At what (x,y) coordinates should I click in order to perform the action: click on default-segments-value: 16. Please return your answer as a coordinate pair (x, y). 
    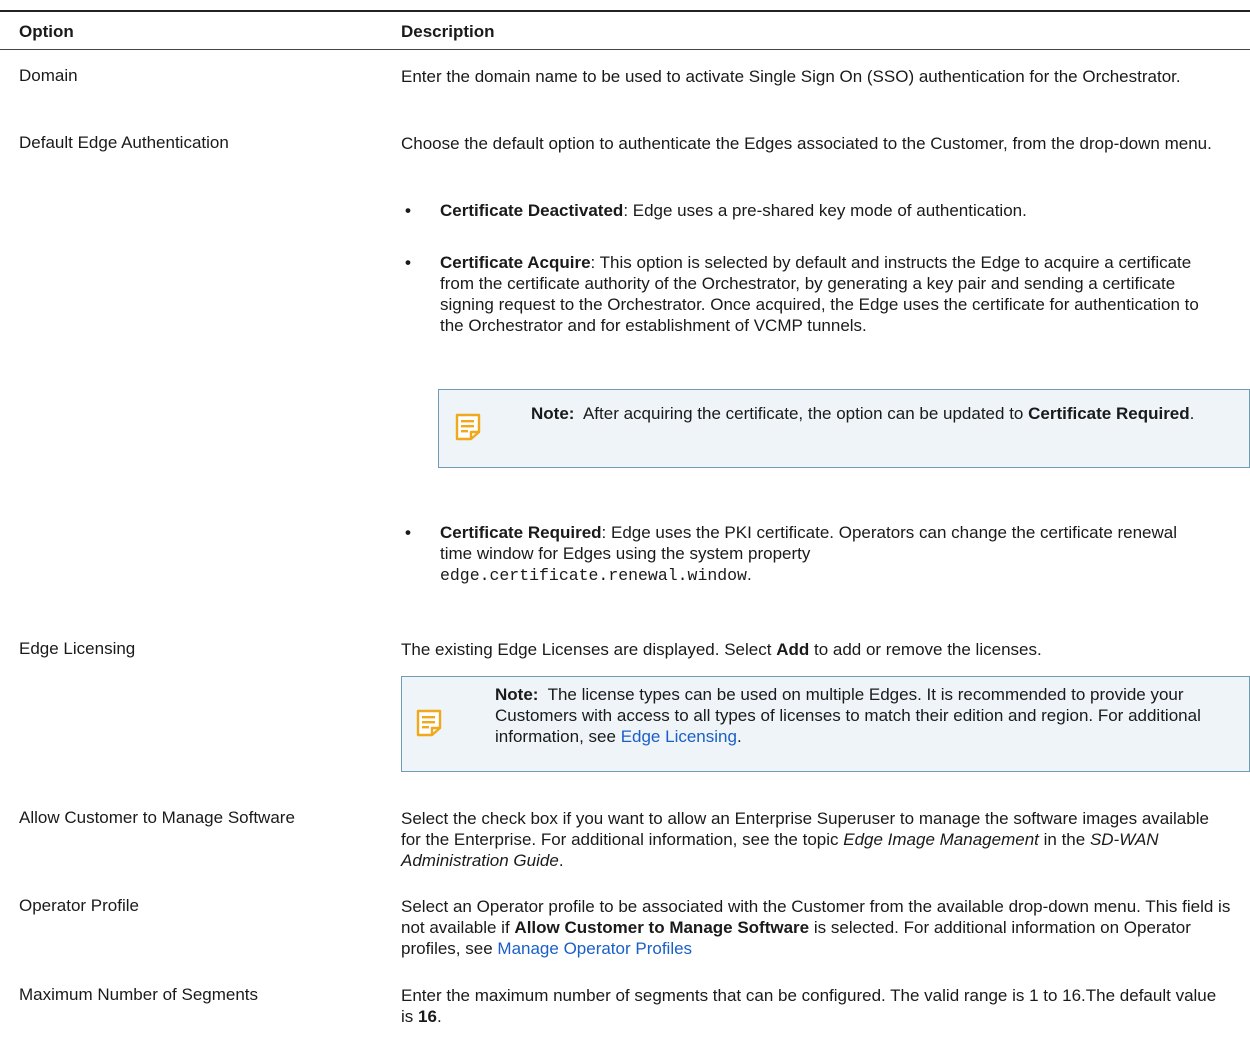
    Looking at the image, I should click on (427, 1016).